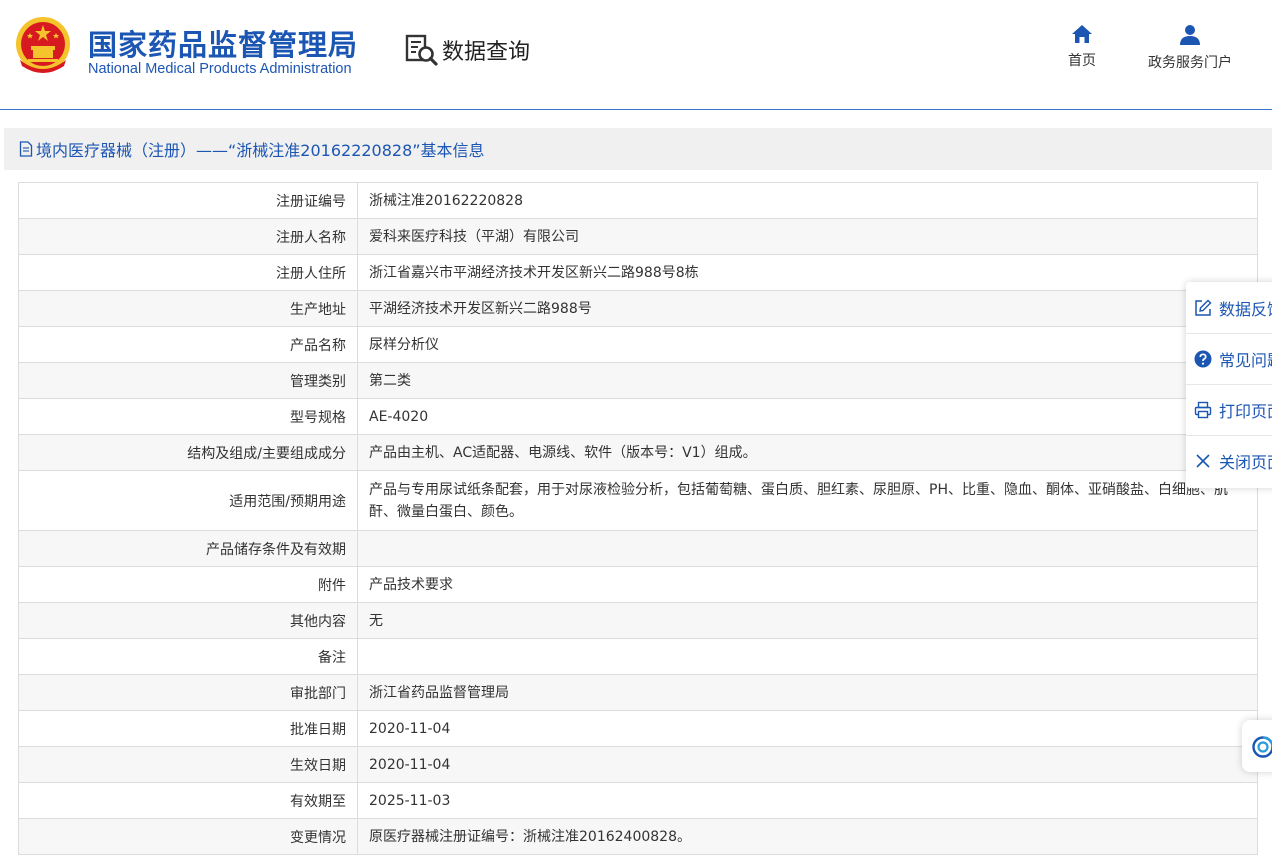 Image resolution: width=1272 pixels, height=855 pixels. I want to click on table-row: 变更情况 原医疗器械注册证编号：浙械注准20162400828。, so click(638, 836).